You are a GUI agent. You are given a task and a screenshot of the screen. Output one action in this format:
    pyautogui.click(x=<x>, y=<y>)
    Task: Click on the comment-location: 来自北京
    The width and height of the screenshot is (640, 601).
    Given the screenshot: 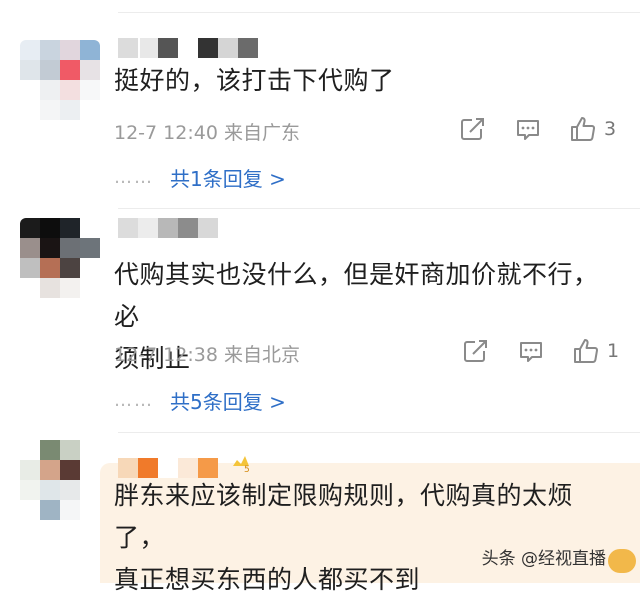 What is the action you would take?
    pyautogui.click(x=261, y=355)
    